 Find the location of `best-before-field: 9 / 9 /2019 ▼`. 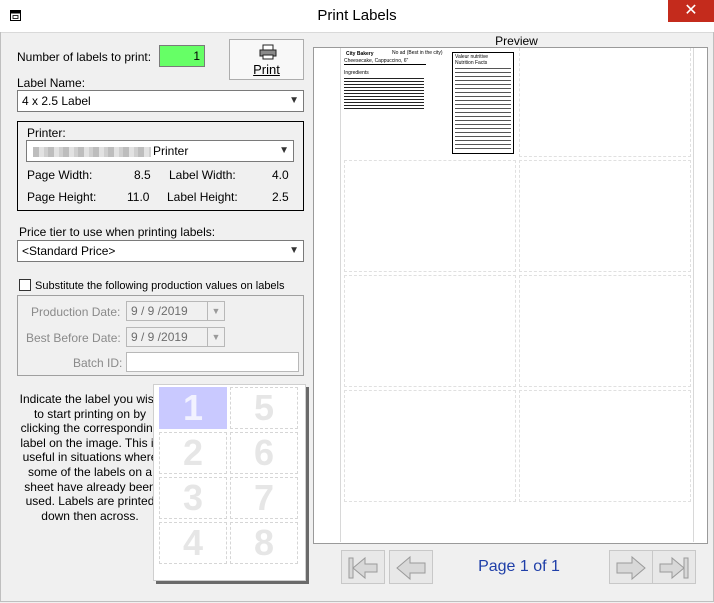

best-before-field: 9 / 9 /2019 ▼ is located at coordinates (175, 337).